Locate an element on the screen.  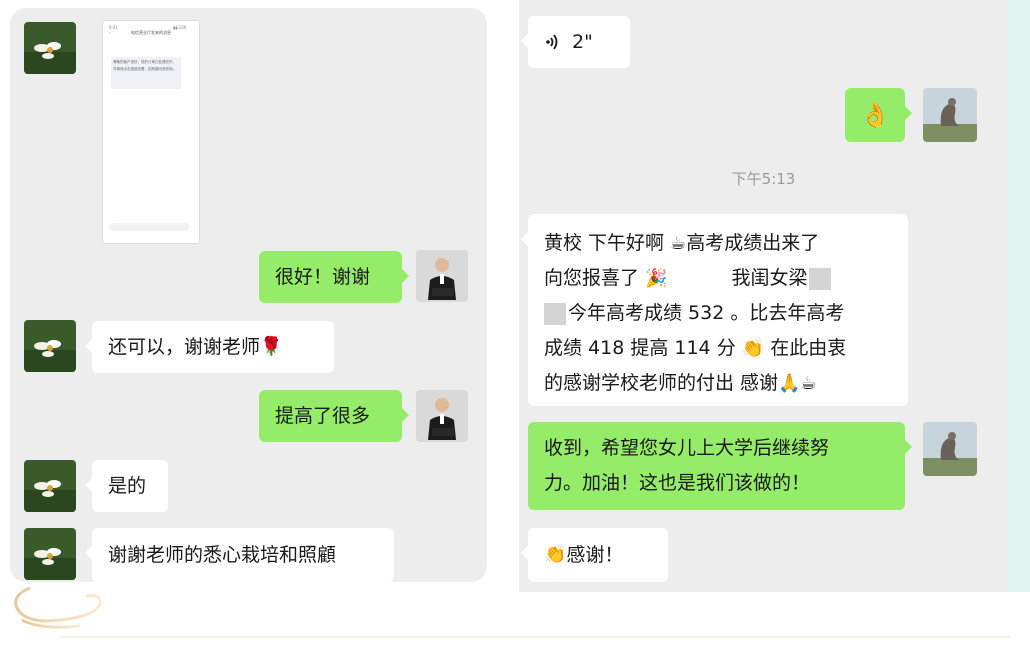
message-text: 还可以，谢谢老师 is located at coordinates (184, 347).